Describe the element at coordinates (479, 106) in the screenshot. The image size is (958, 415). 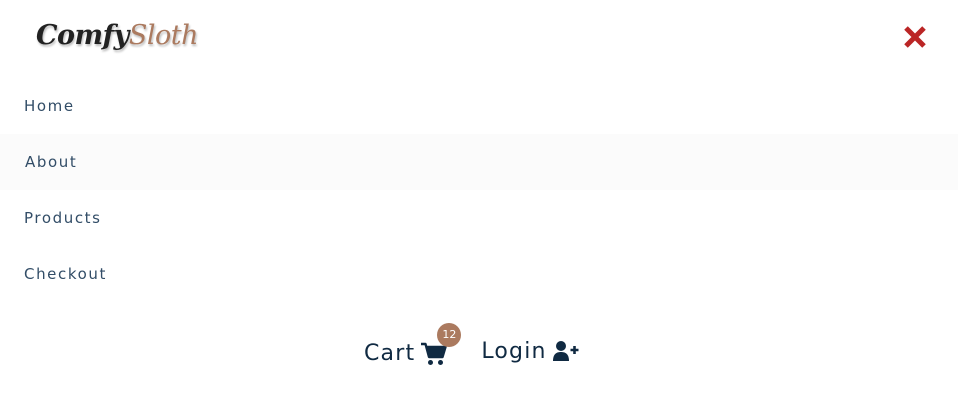
I see `nav-item-home: Home` at that location.